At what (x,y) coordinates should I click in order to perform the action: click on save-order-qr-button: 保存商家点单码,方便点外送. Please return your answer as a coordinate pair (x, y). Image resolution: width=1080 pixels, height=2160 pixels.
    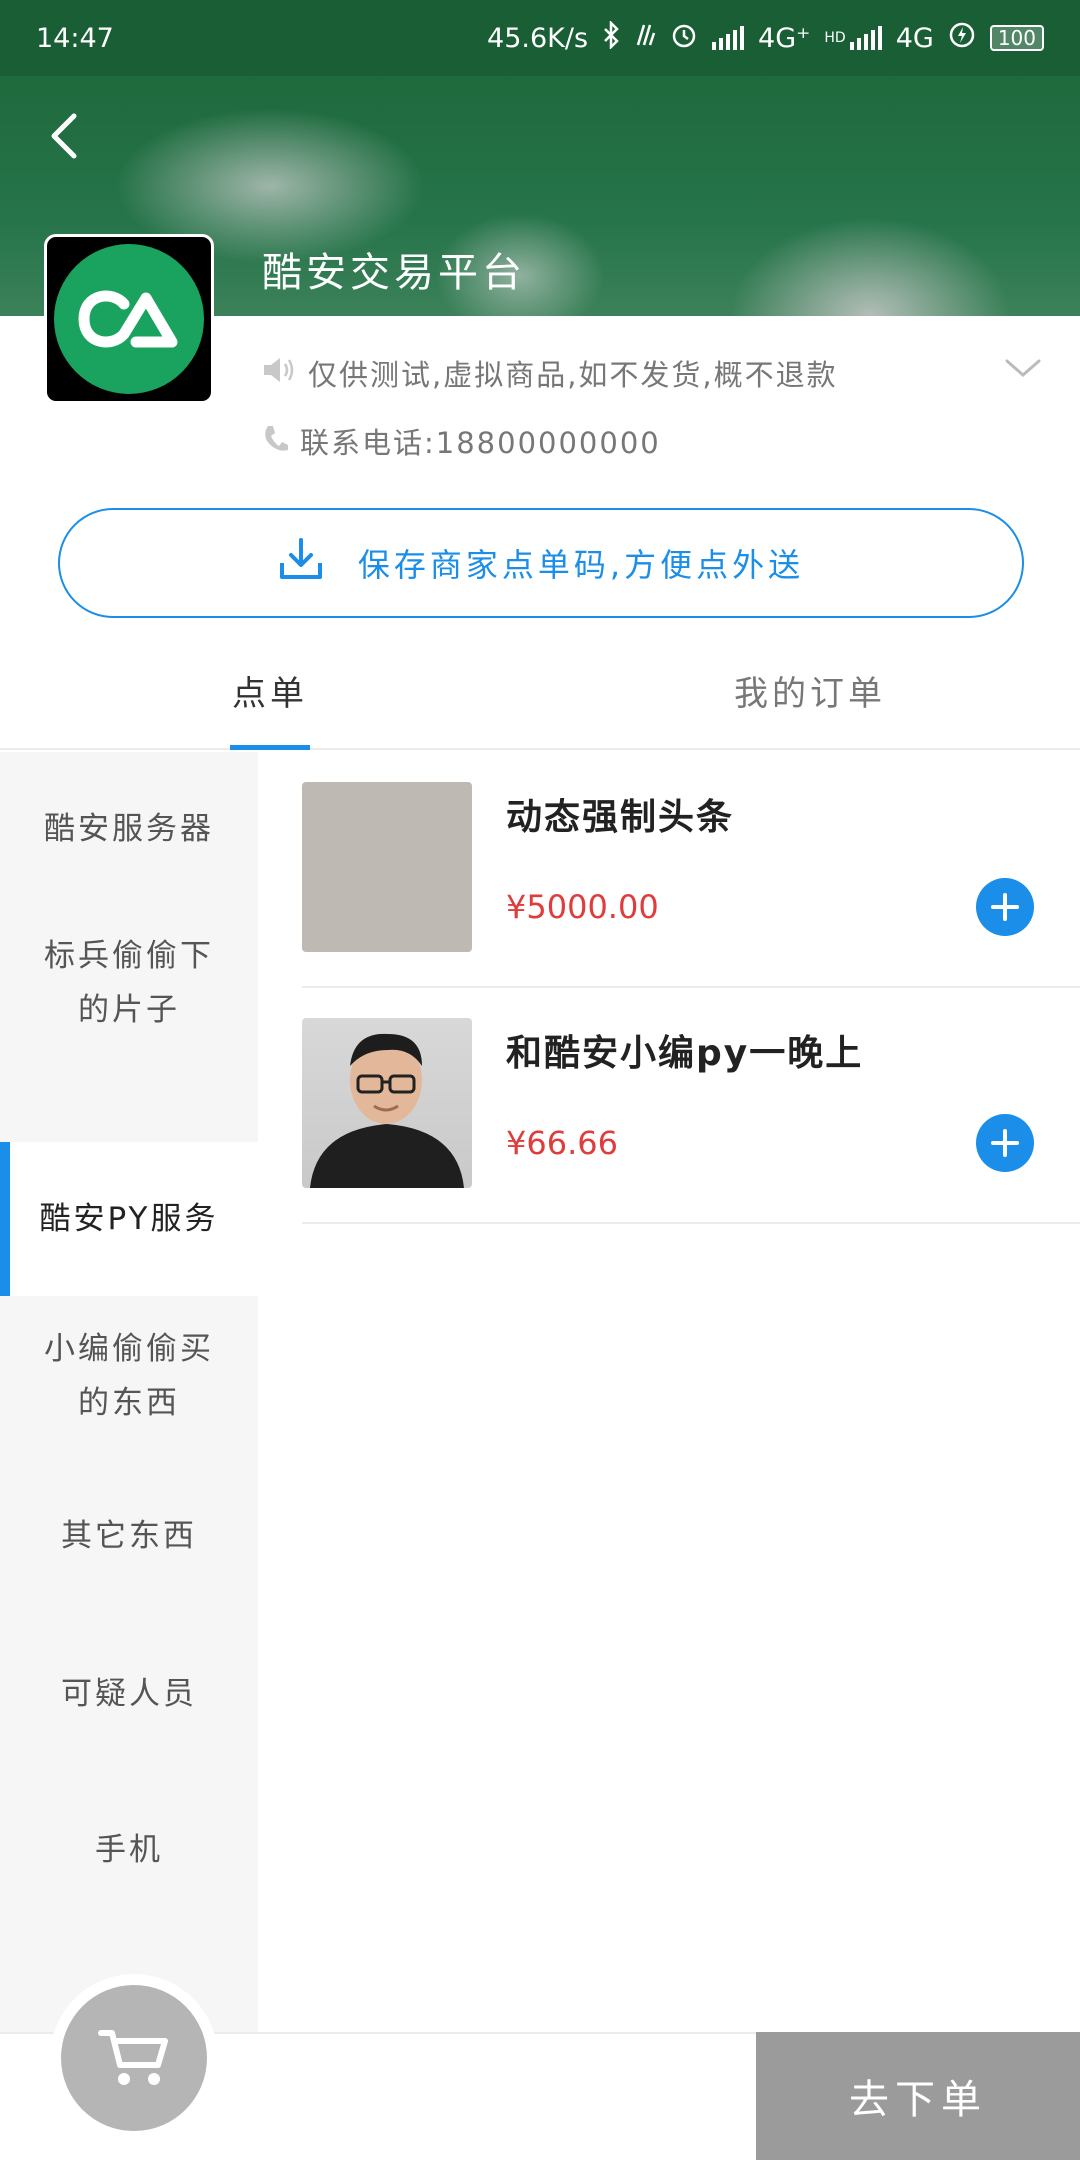
    Looking at the image, I should click on (541, 563).